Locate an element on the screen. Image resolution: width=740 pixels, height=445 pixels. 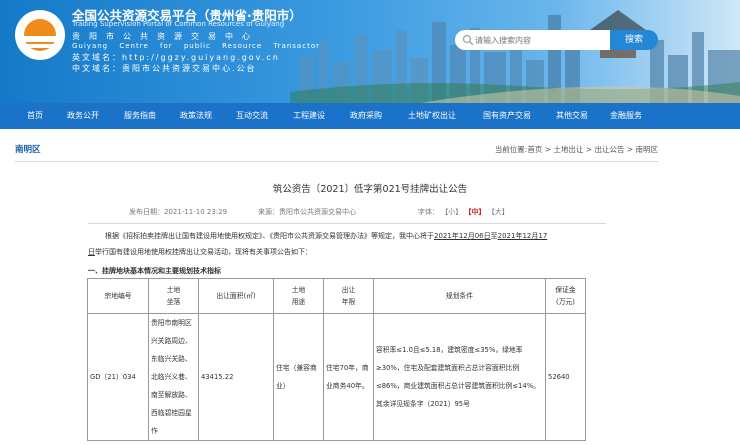
nav-home: 首页 is located at coordinates (35, 116).